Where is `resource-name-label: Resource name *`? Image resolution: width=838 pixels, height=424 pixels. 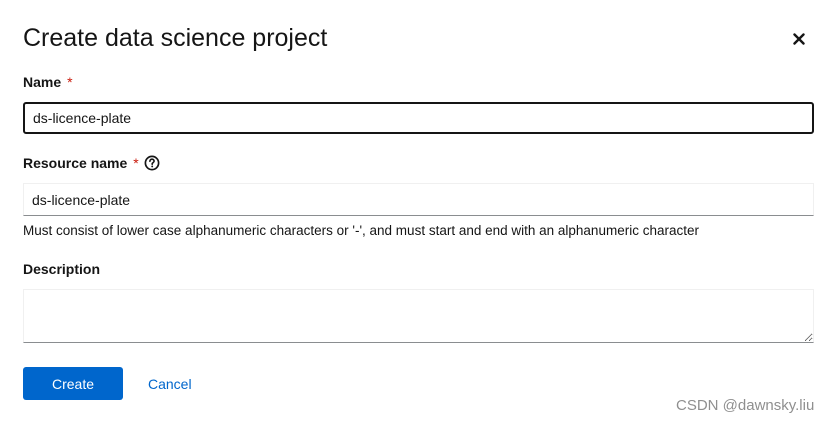
resource-name-label: Resource name * is located at coordinates (91, 163).